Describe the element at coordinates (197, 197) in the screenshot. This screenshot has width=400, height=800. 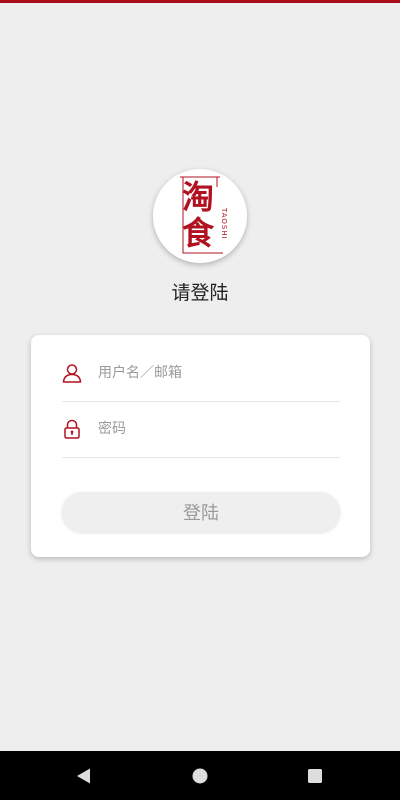
I see `logo-char-tao: 淘` at that location.